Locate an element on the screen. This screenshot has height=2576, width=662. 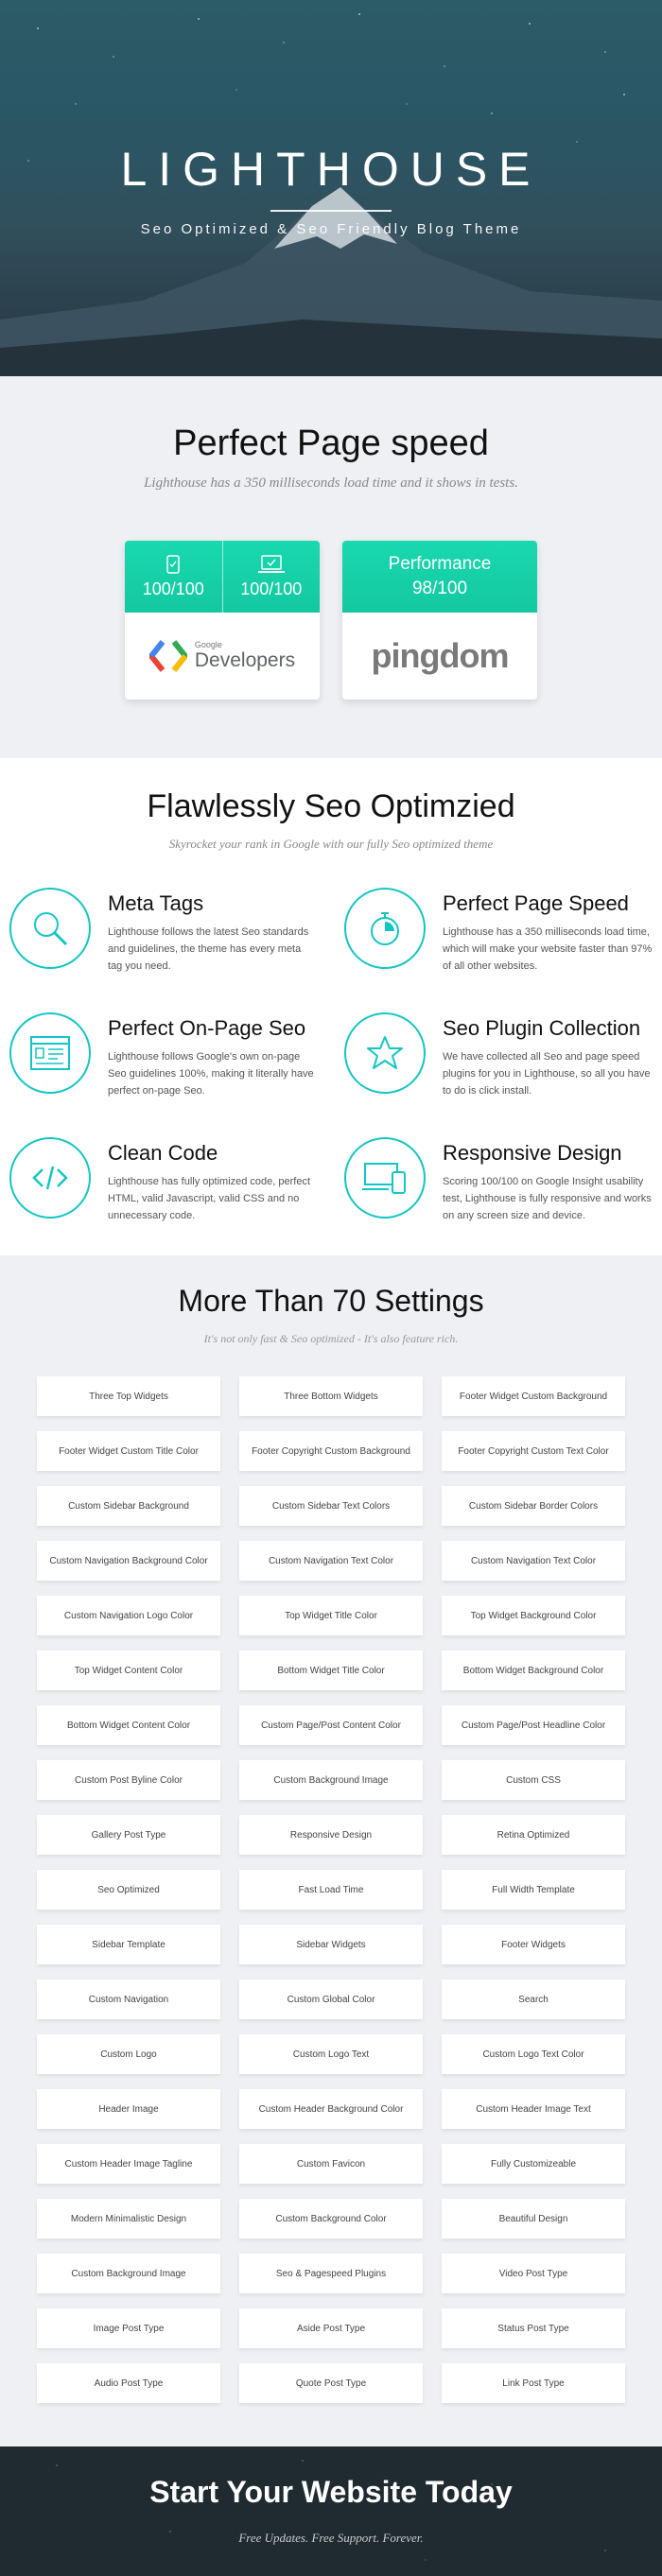
feature-title: Seo Plugin Collection is located at coordinates (542, 1028).